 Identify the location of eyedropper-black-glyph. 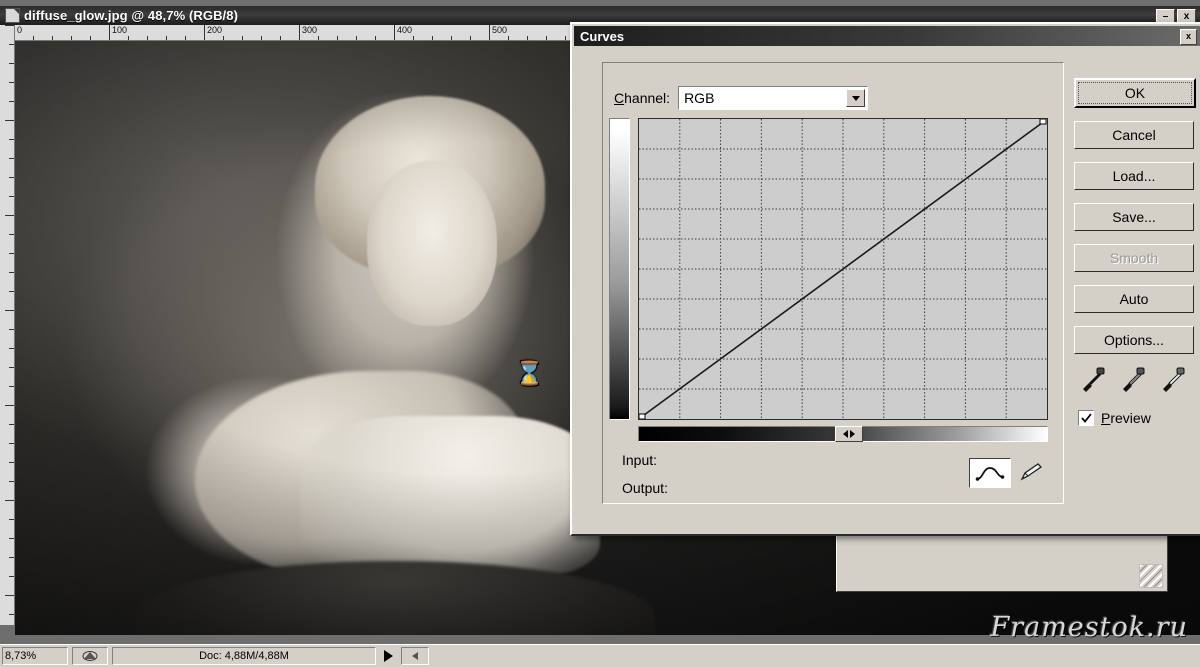
(1094, 379).